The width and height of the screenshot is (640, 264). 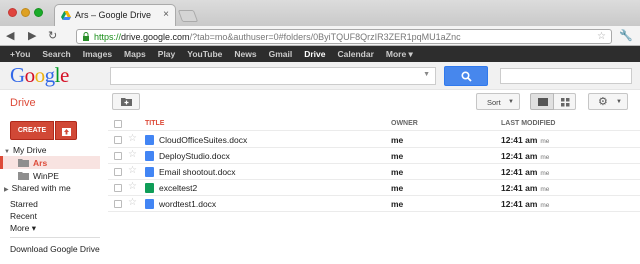 What do you see at coordinates (32, 163) in the screenshot?
I see `sidebar-item-ars: Ars` at bounding box center [32, 163].